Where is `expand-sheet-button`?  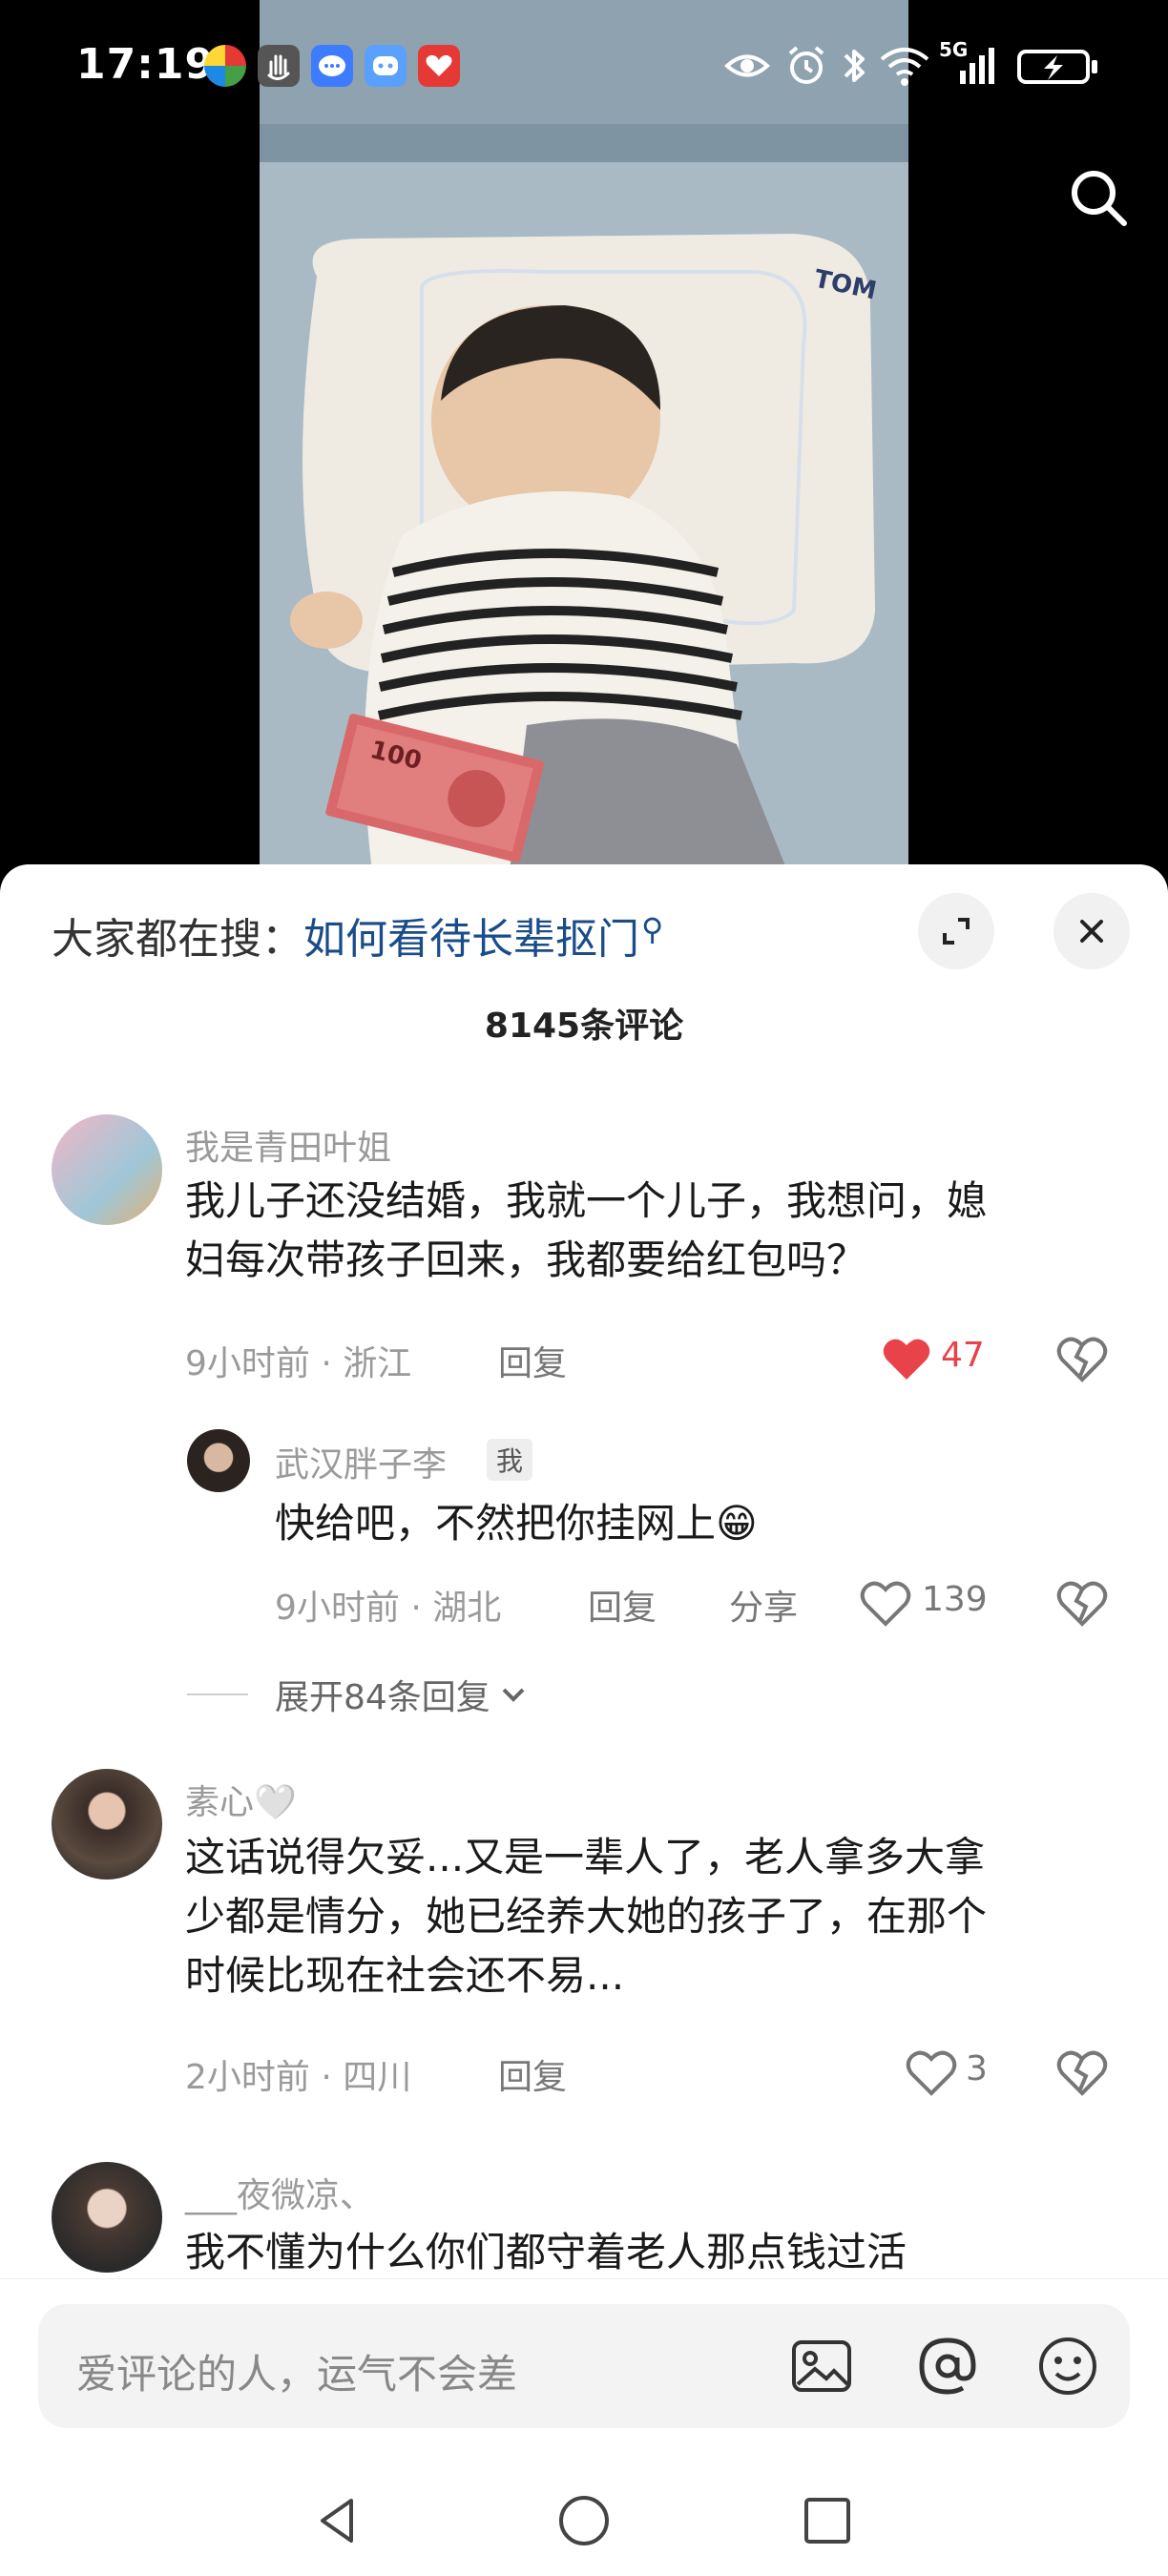 expand-sheet-button is located at coordinates (956, 931).